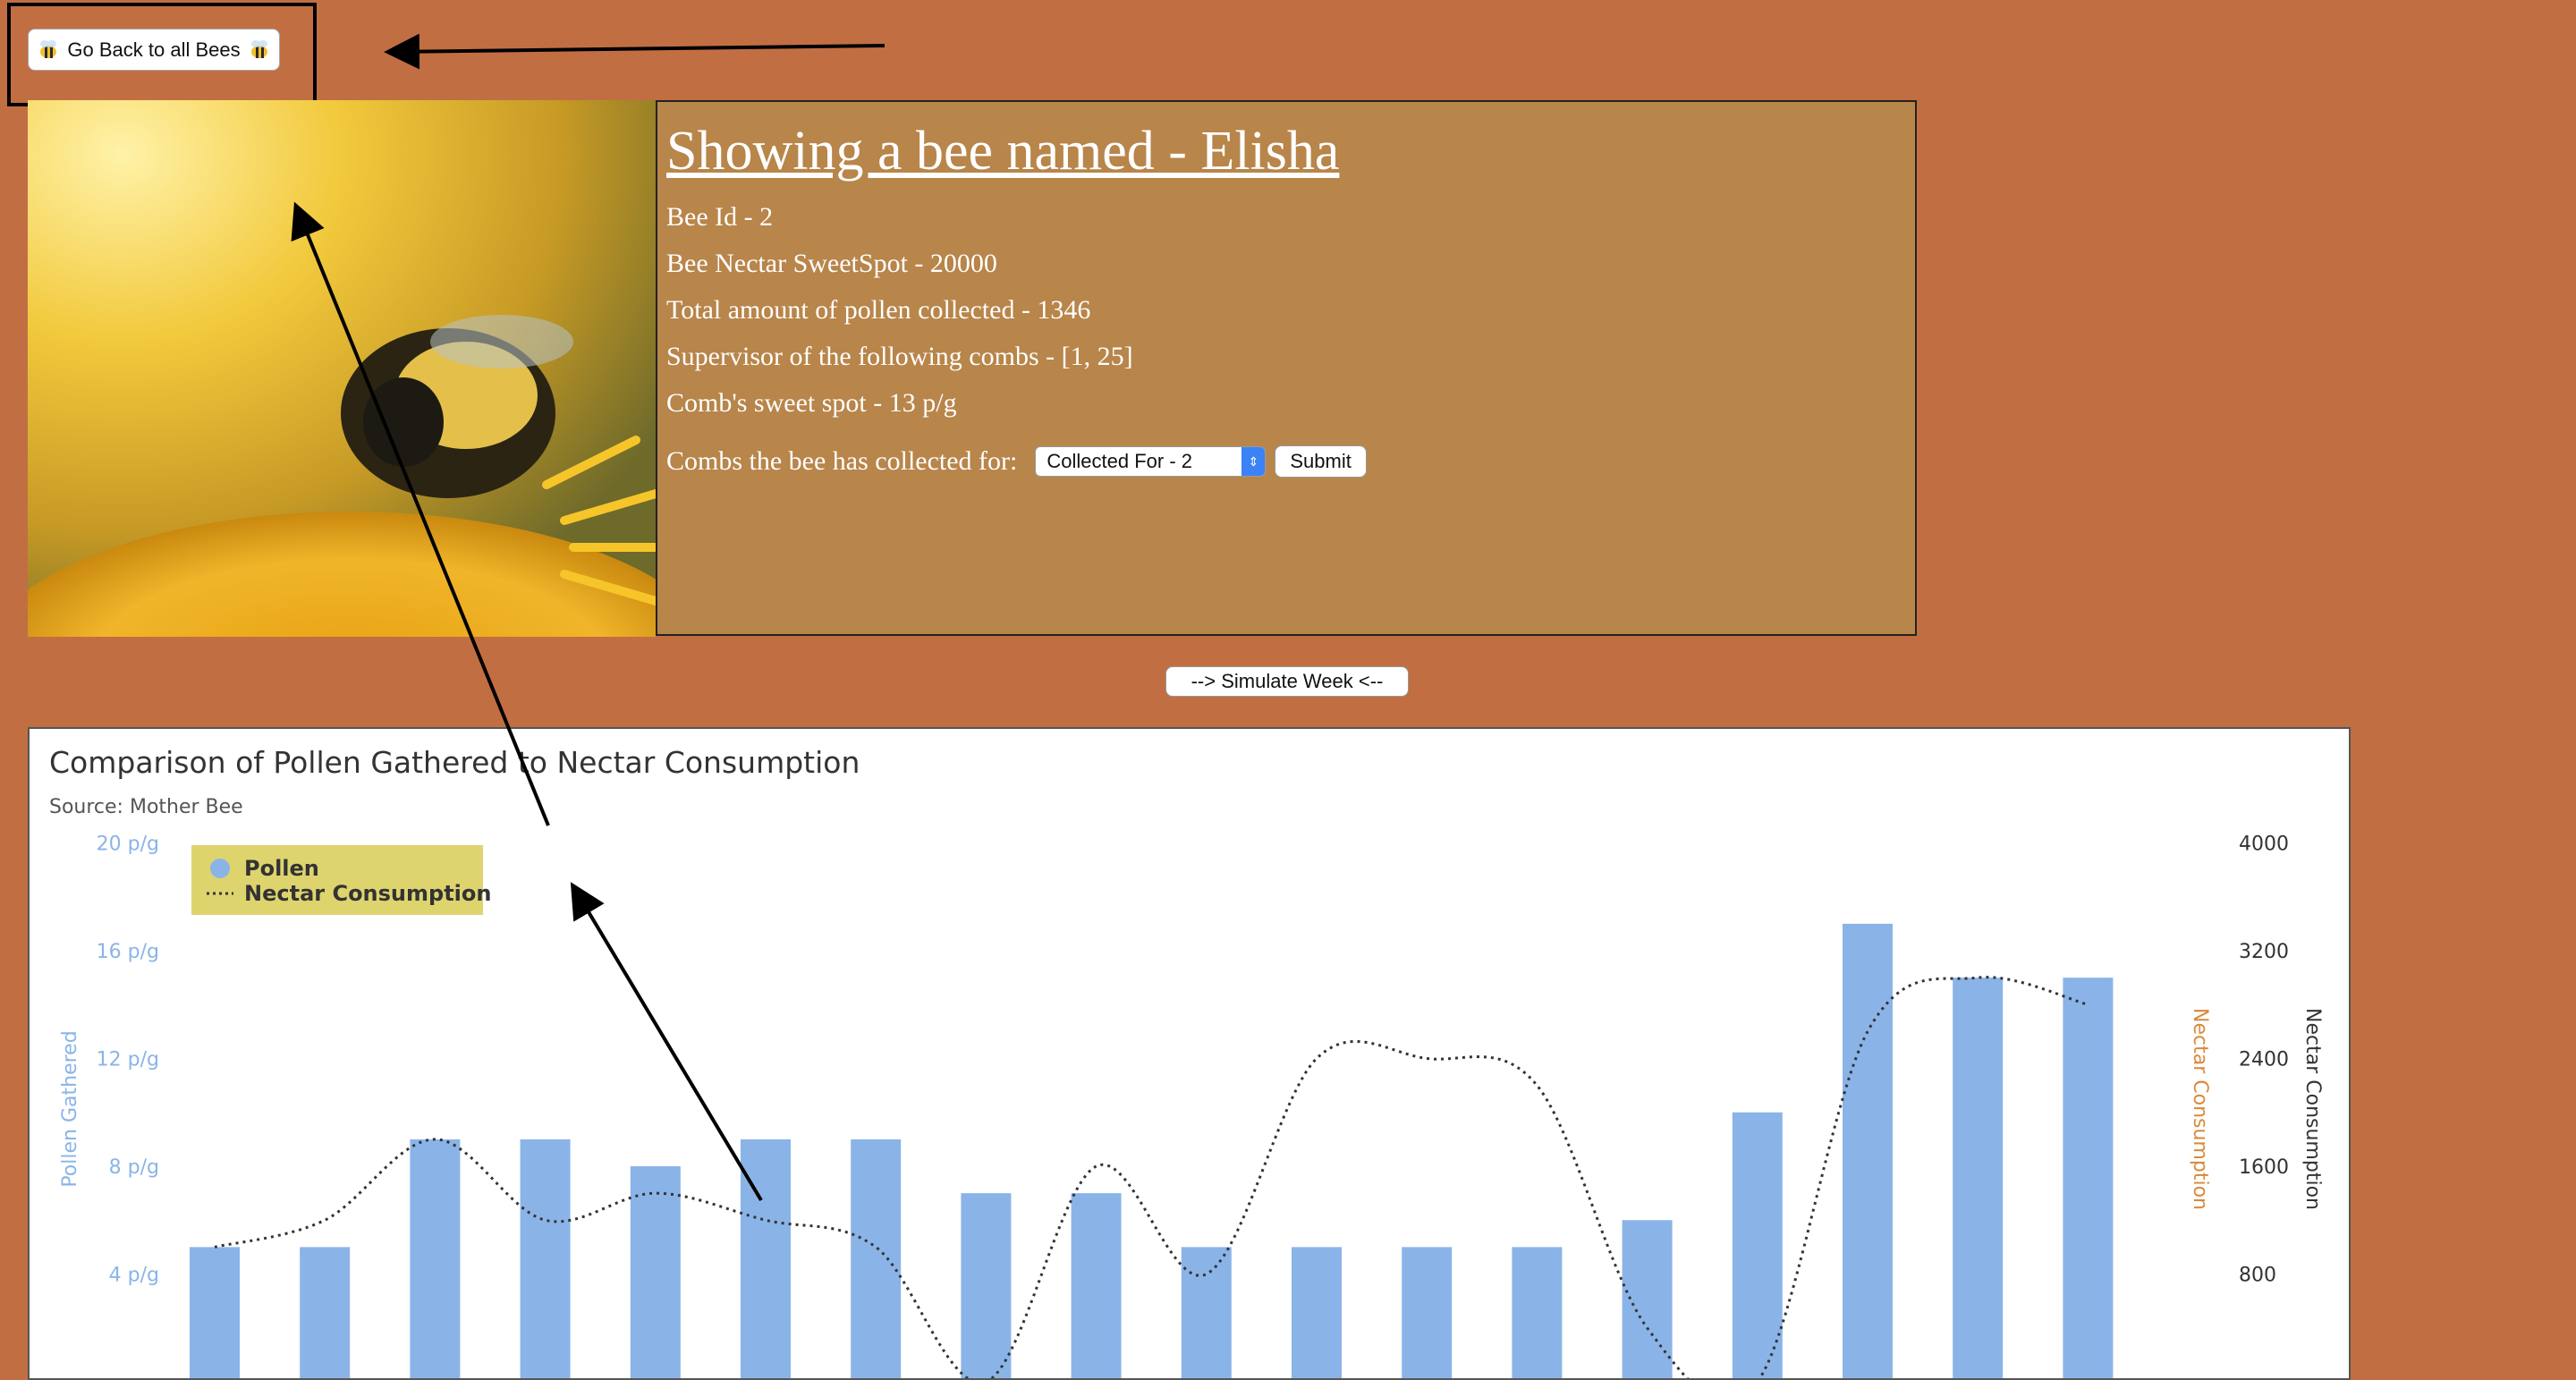  I want to click on arrow-to-legend, so click(666, 1042).